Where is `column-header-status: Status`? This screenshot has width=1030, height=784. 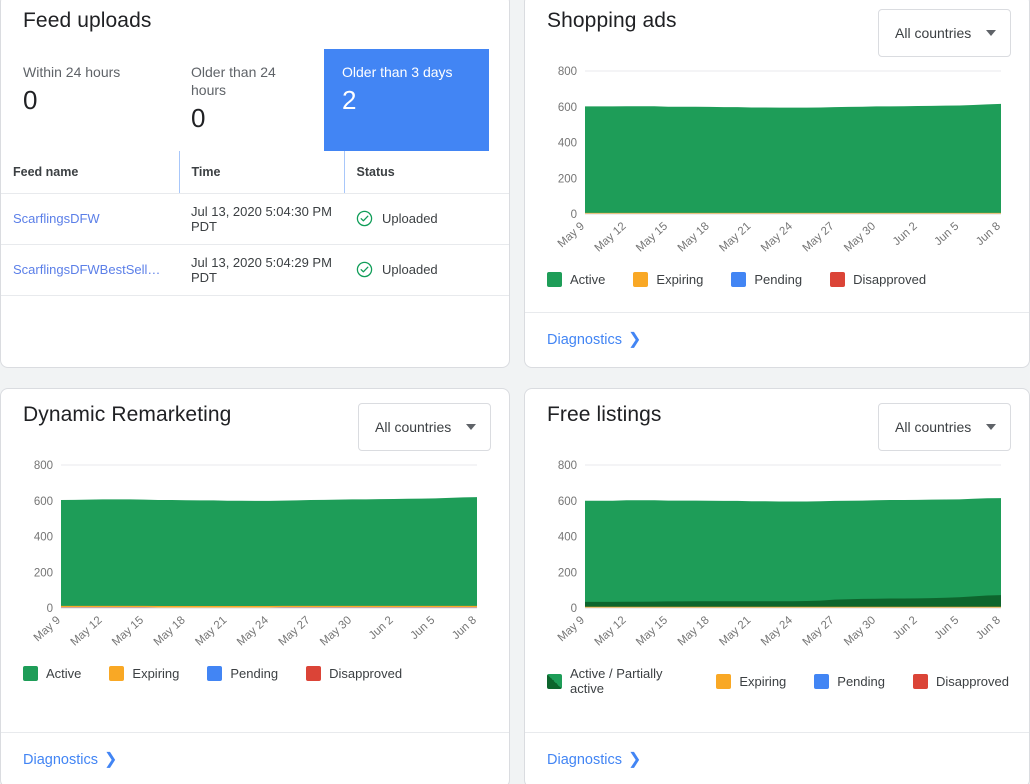
column-header-status: Status is located at coordinates (426, 172).